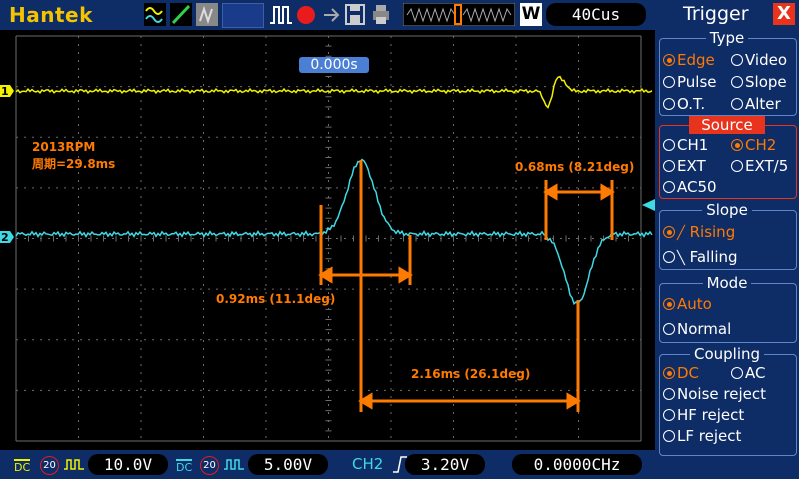  I want to click on ch2-invert-icon, so click(234, 464).